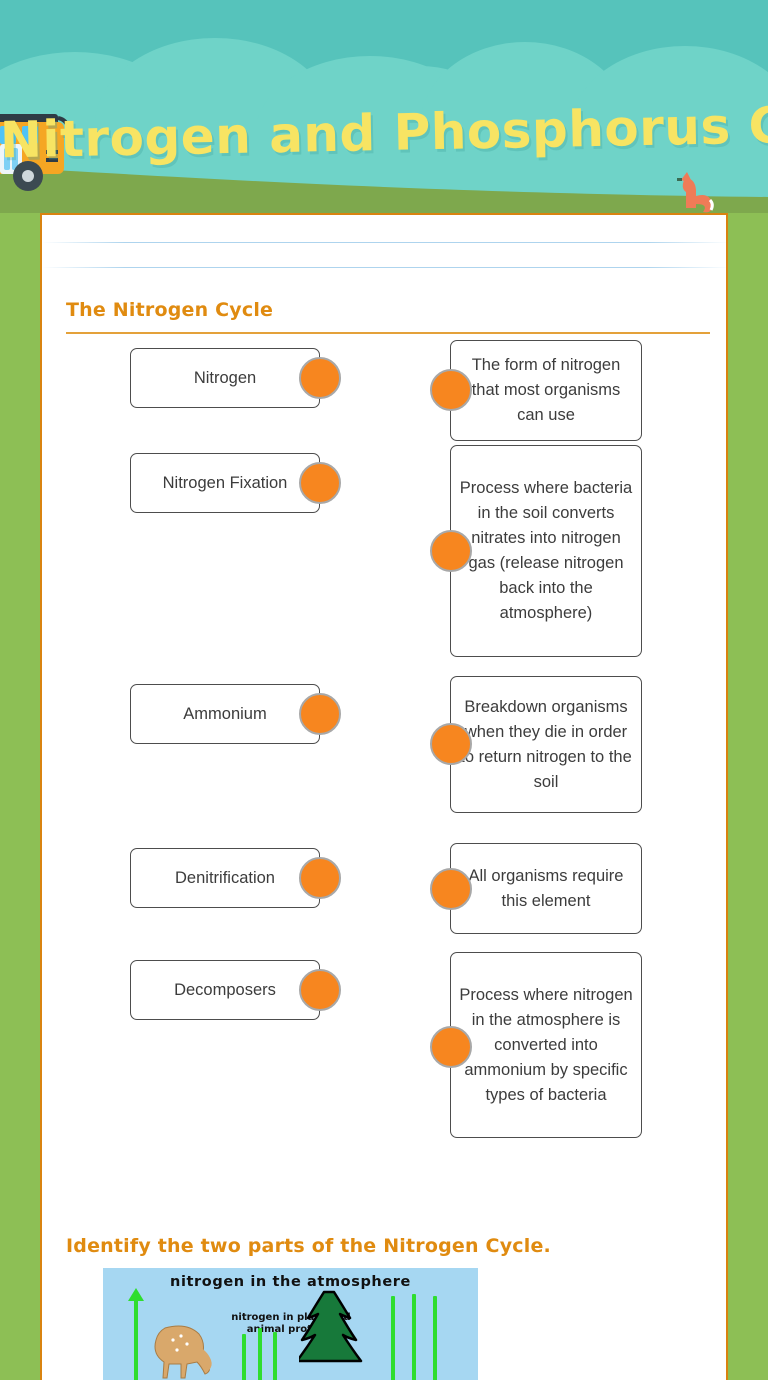  What do you see at coordinates (388, 333) in the screenshot?
I see `section-divider` at bounding box center [388, 333].